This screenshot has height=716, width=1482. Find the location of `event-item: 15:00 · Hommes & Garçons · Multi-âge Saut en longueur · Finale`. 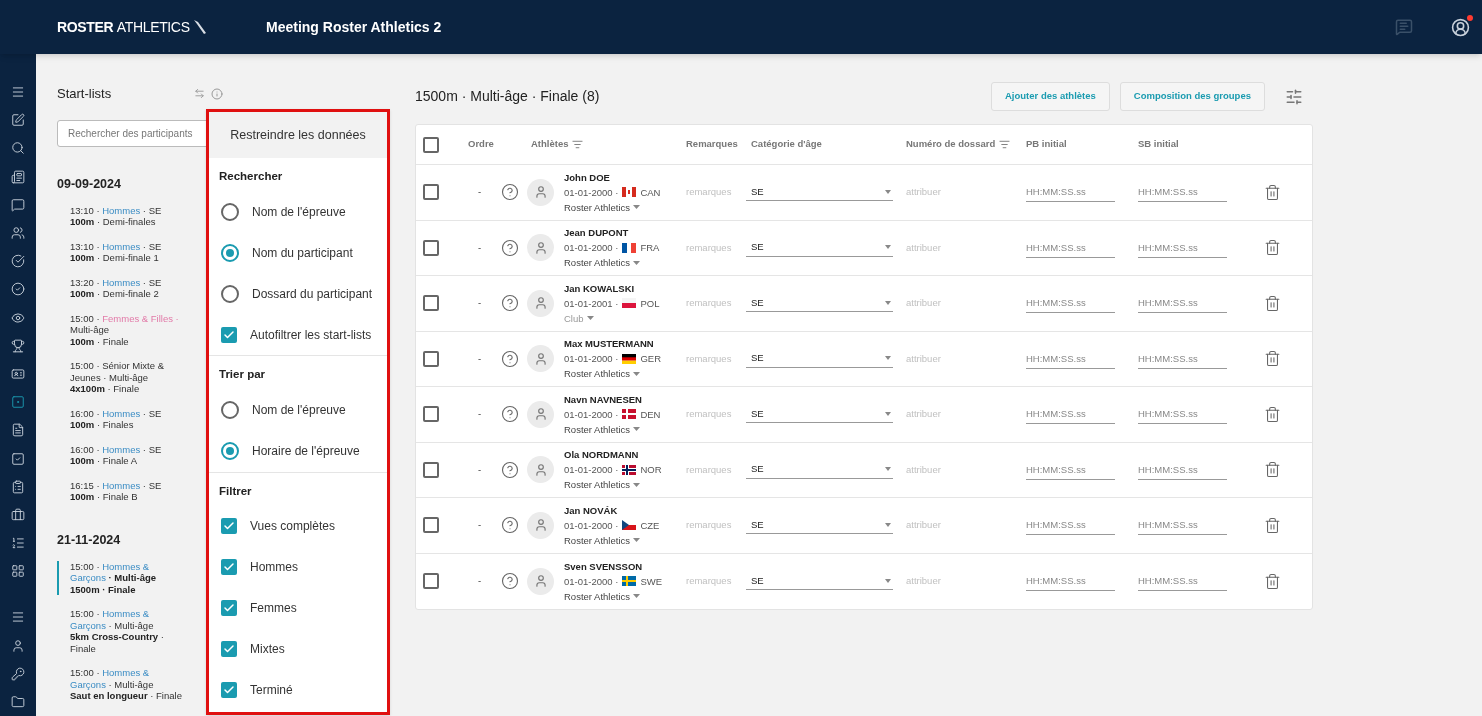

event-item: 15:00 · Hommes & Garçons · Multi-âge Saut en longueur · Finale is located at coordinates (122, 684).